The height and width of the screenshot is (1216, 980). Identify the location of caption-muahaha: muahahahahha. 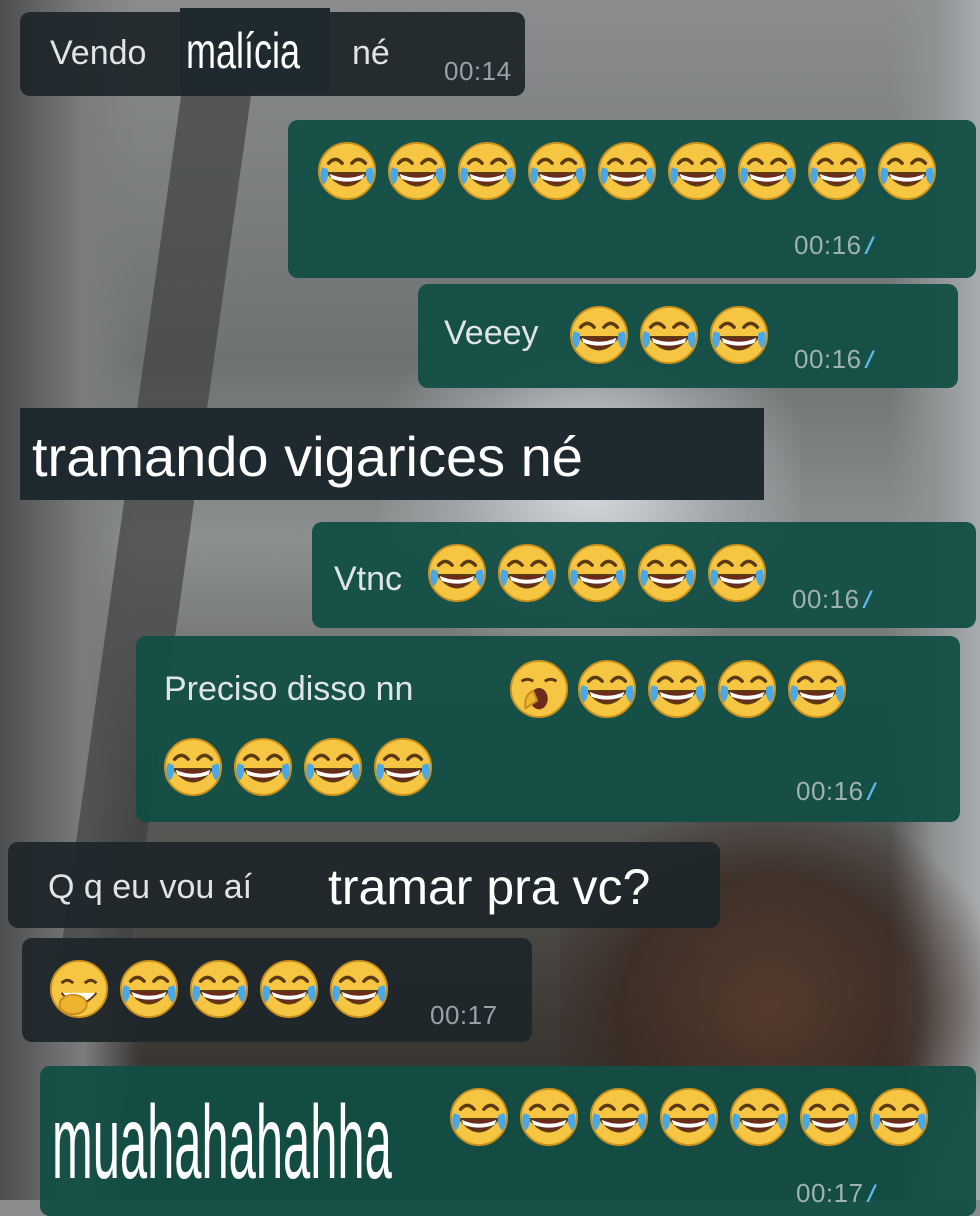
(222, 1142).